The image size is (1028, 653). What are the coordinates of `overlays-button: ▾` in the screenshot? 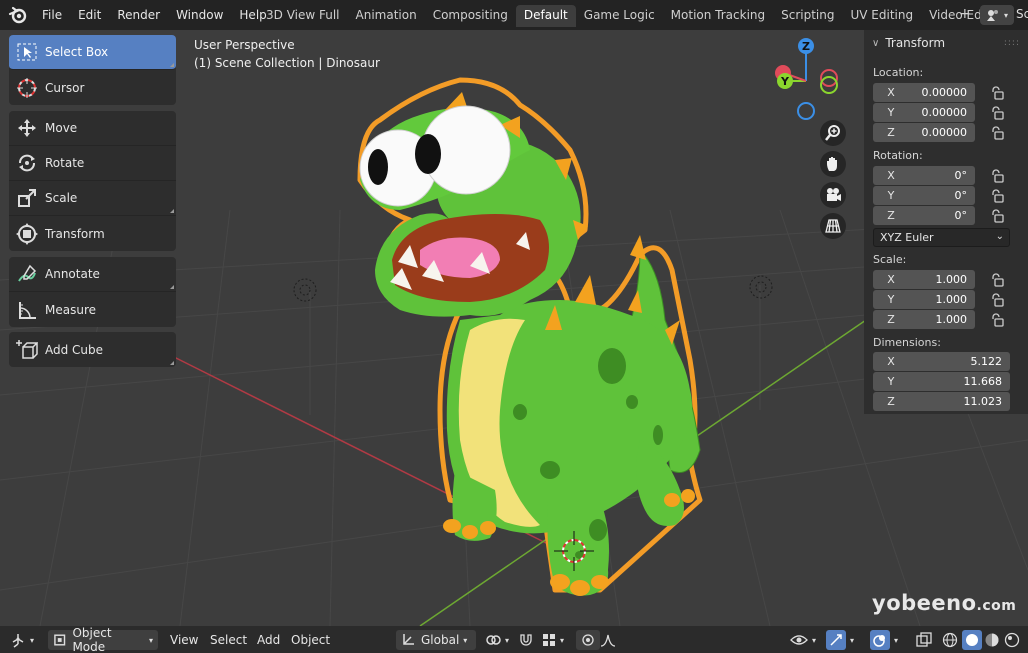 It's located at (884, 640).